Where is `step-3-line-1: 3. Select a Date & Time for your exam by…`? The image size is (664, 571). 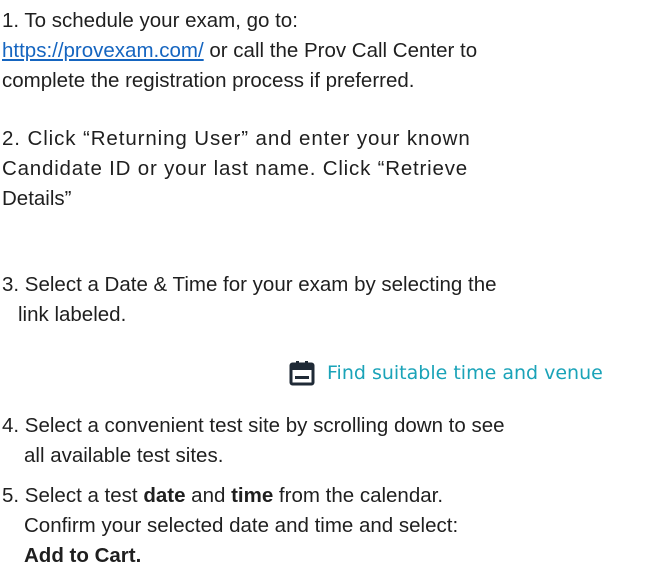 step-3-line-1: 3. Select a Date & Time for your exam by… is located at coordinates (249, 284).